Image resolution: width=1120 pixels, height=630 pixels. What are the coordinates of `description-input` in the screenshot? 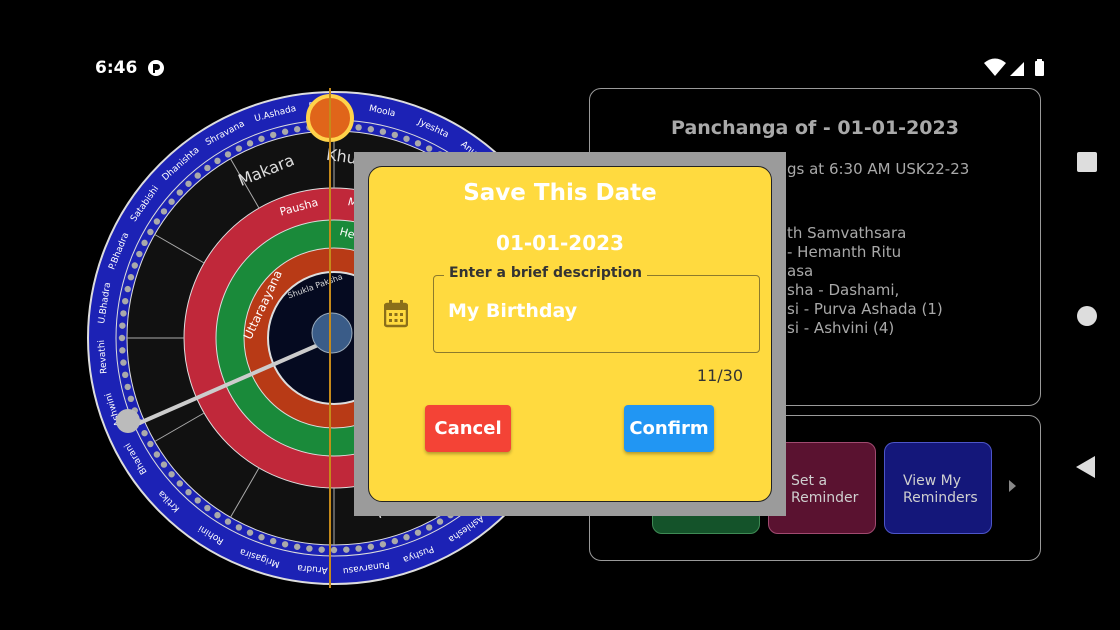 It's located at (598, 311).